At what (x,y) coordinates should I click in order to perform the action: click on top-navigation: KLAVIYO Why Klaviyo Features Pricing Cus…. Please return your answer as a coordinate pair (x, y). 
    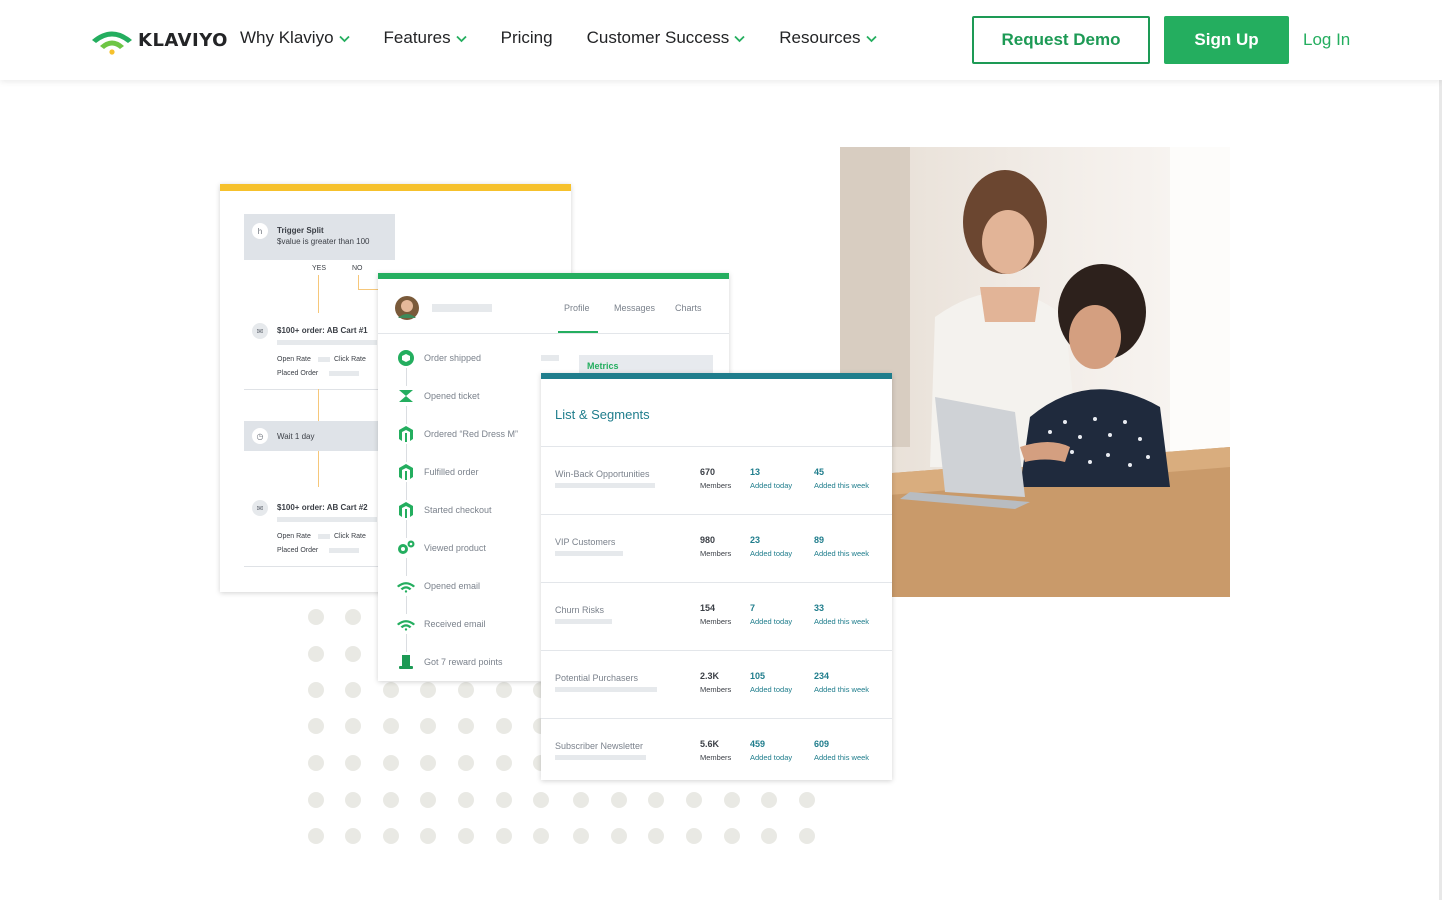
    Looking at the image, I should click on (721, 40).